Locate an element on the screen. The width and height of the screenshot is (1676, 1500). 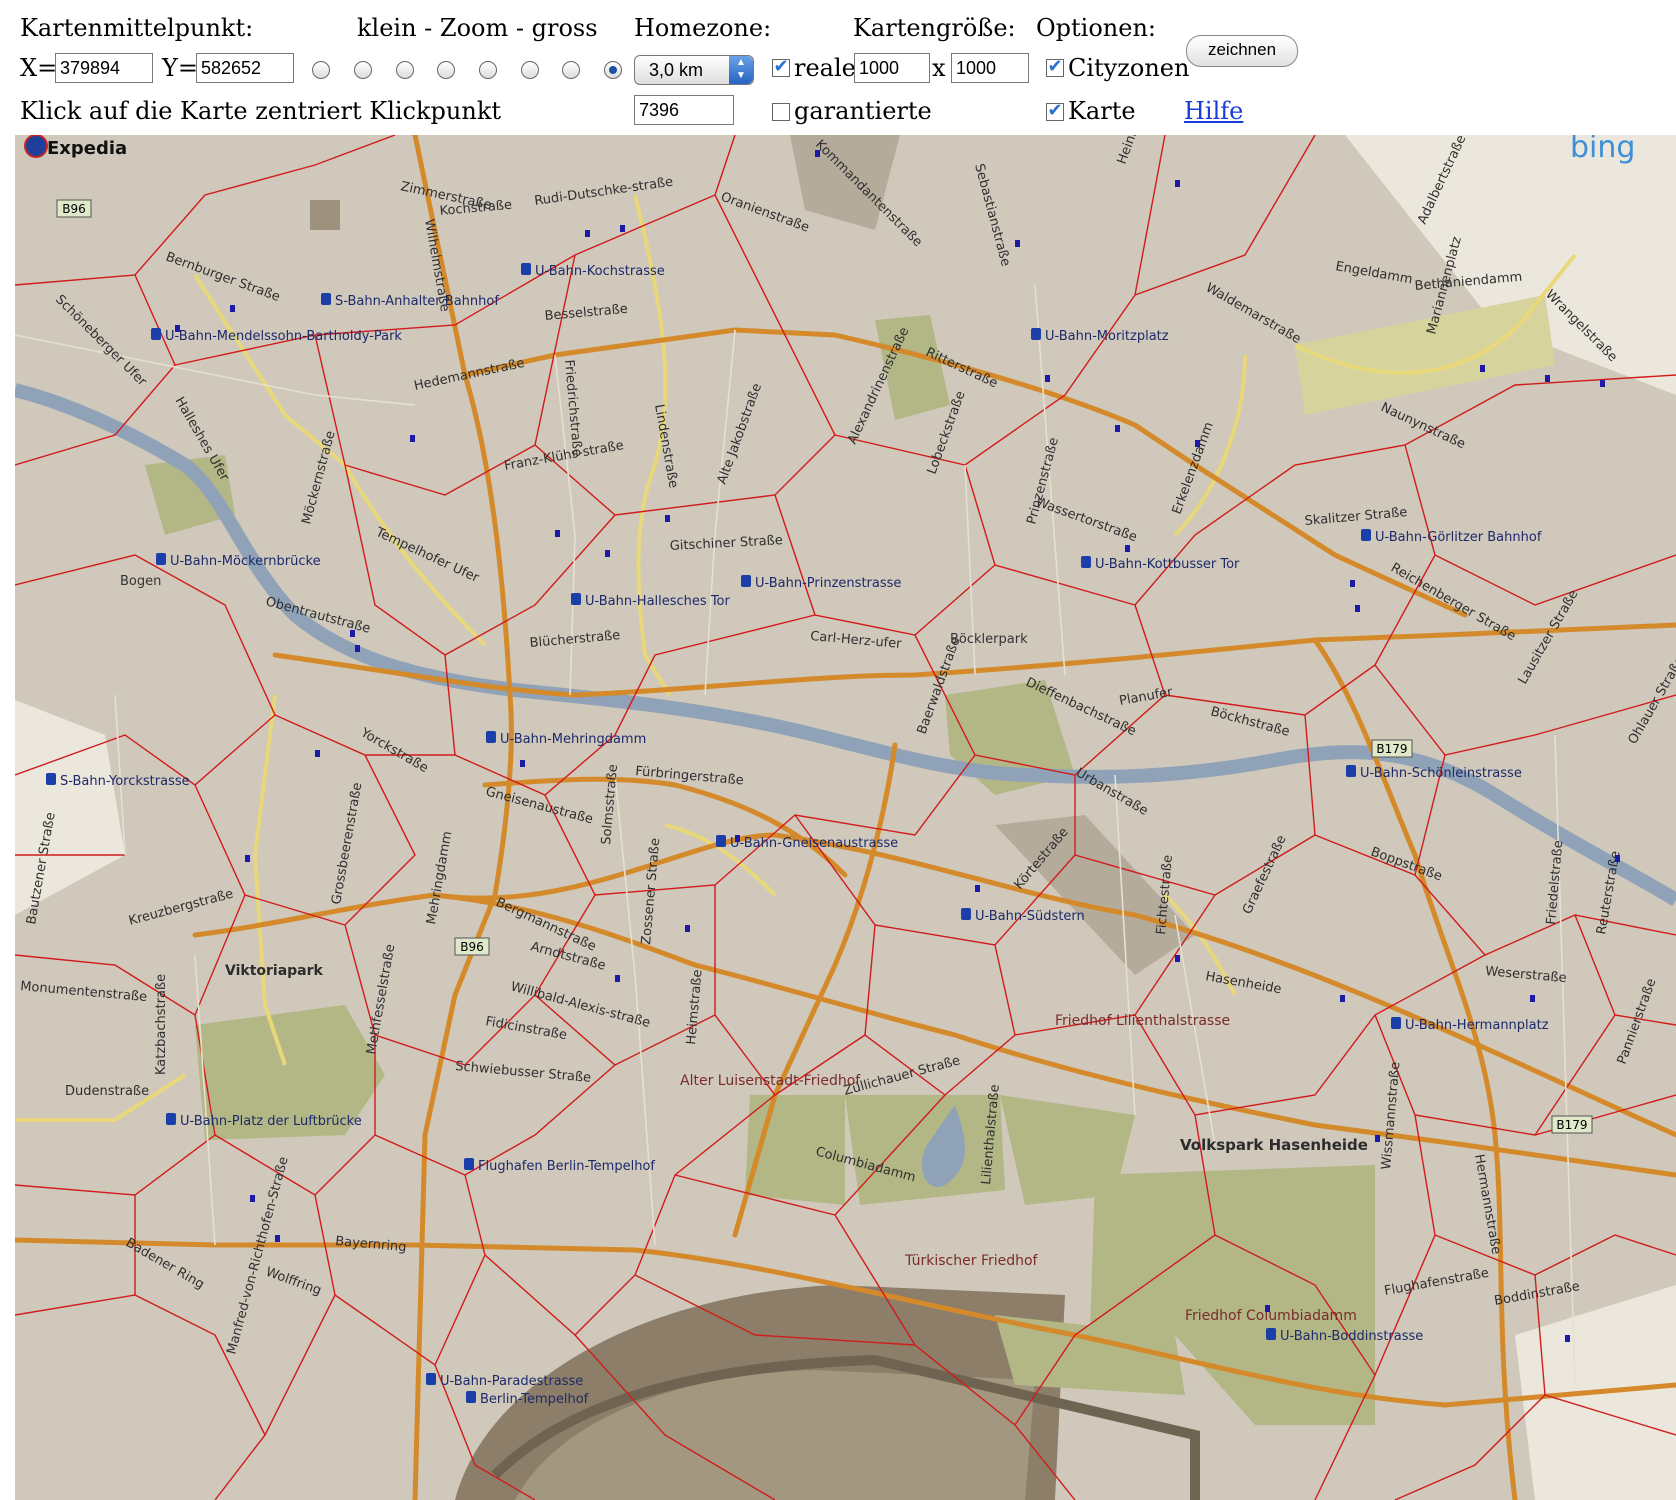
place-label: Friedhof Lilienthalstrasse is located at coordinates (1142, 1021).